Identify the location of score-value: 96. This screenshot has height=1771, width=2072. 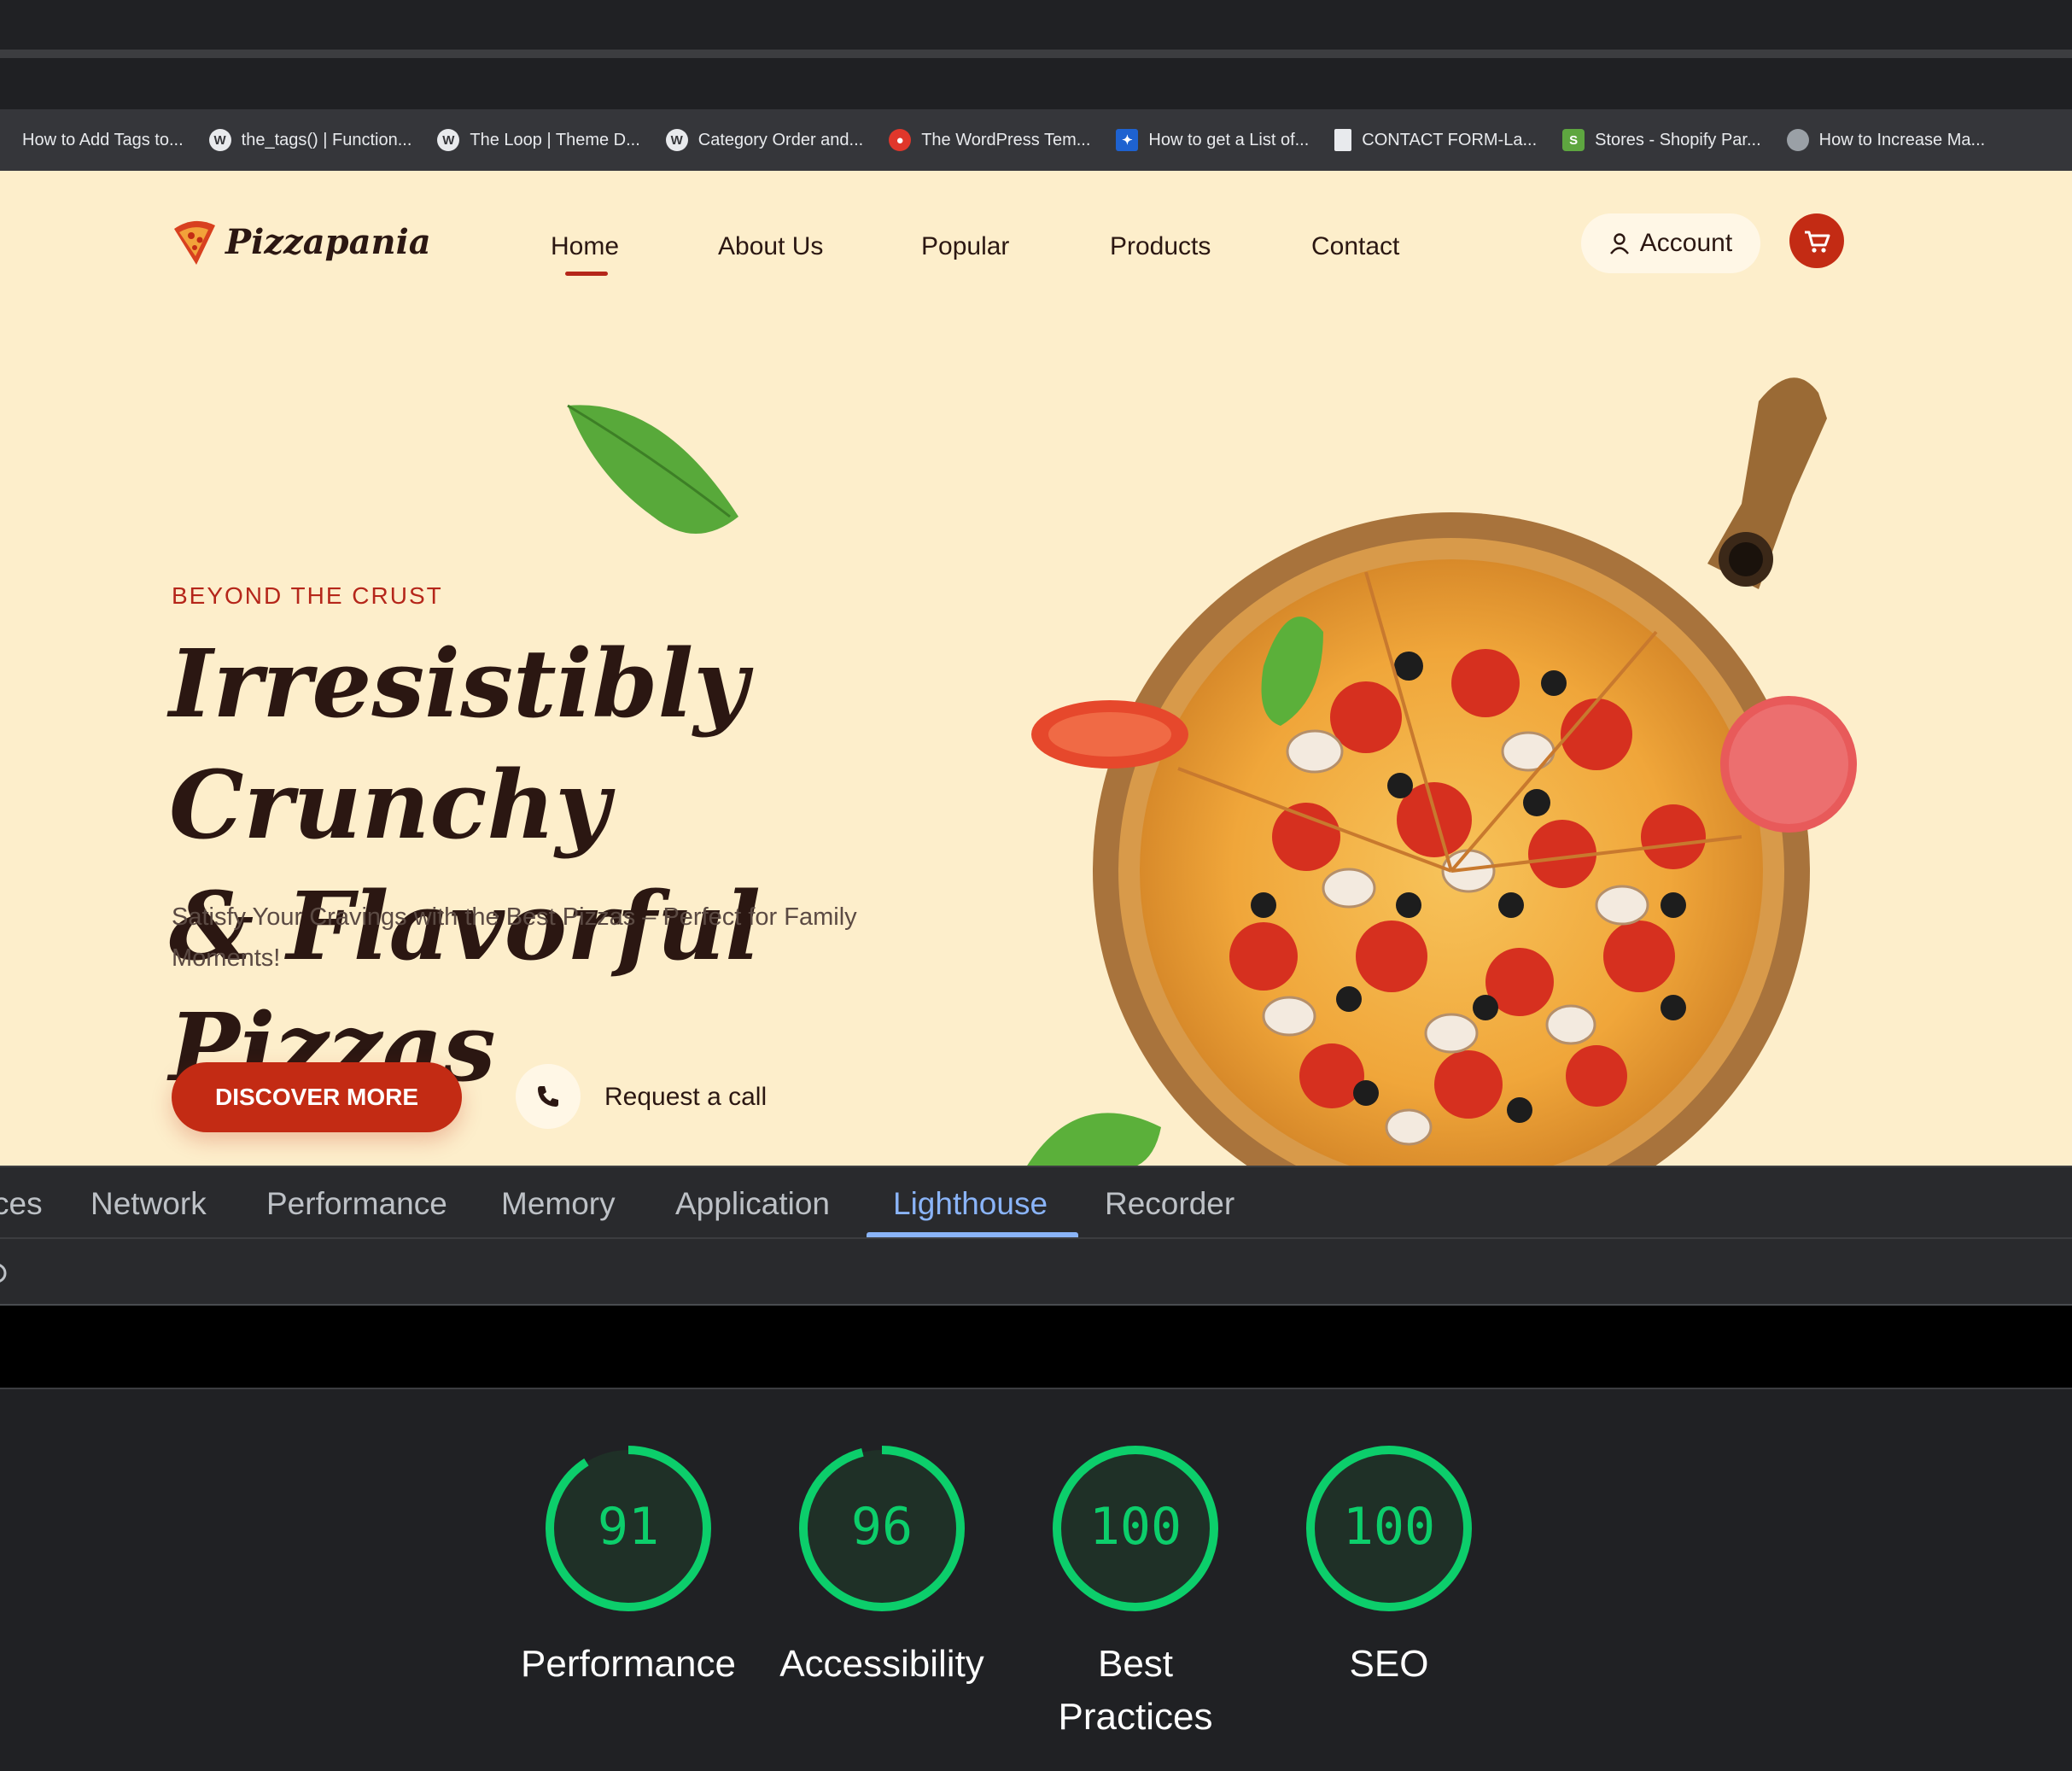
(882, 1527).